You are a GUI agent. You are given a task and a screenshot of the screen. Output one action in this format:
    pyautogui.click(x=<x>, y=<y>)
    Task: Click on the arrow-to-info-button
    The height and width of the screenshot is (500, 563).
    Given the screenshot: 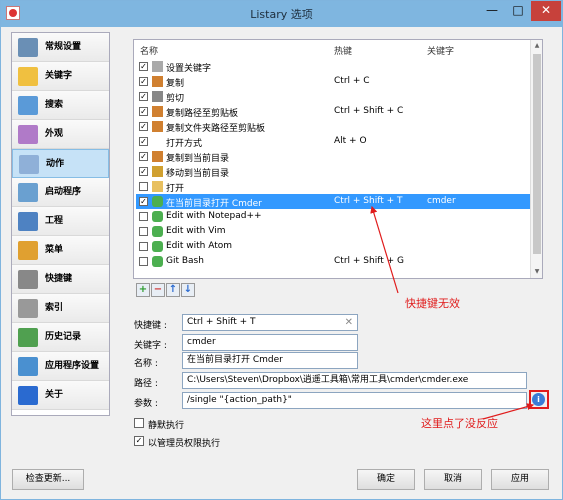 What is the action you would take?
    pyautogui.click(x=508, y=411)
    